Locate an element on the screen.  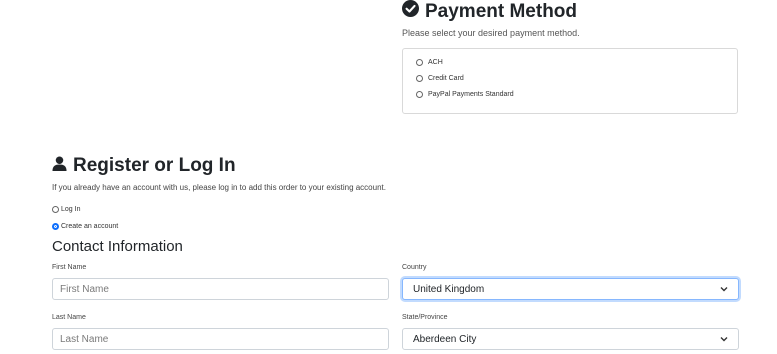
radio-log-in: Log In is located at coordinates (66, 209).